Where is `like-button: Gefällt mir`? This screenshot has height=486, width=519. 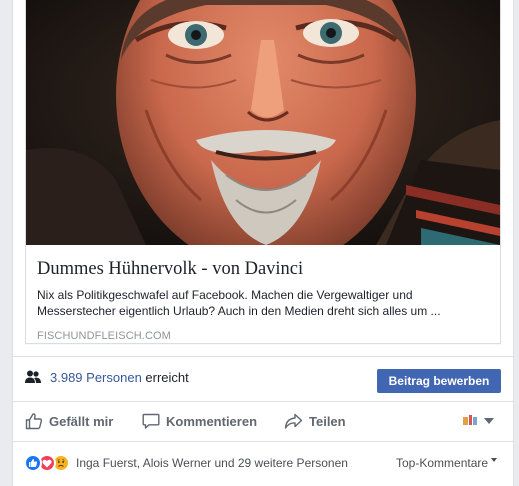 like-button: Gefällt mir is located at coordinates (69, 421).